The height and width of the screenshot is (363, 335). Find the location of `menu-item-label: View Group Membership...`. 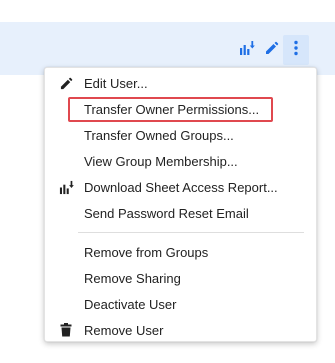

menu-item-label: View Group Membership... is located at coordinates (161, 161).